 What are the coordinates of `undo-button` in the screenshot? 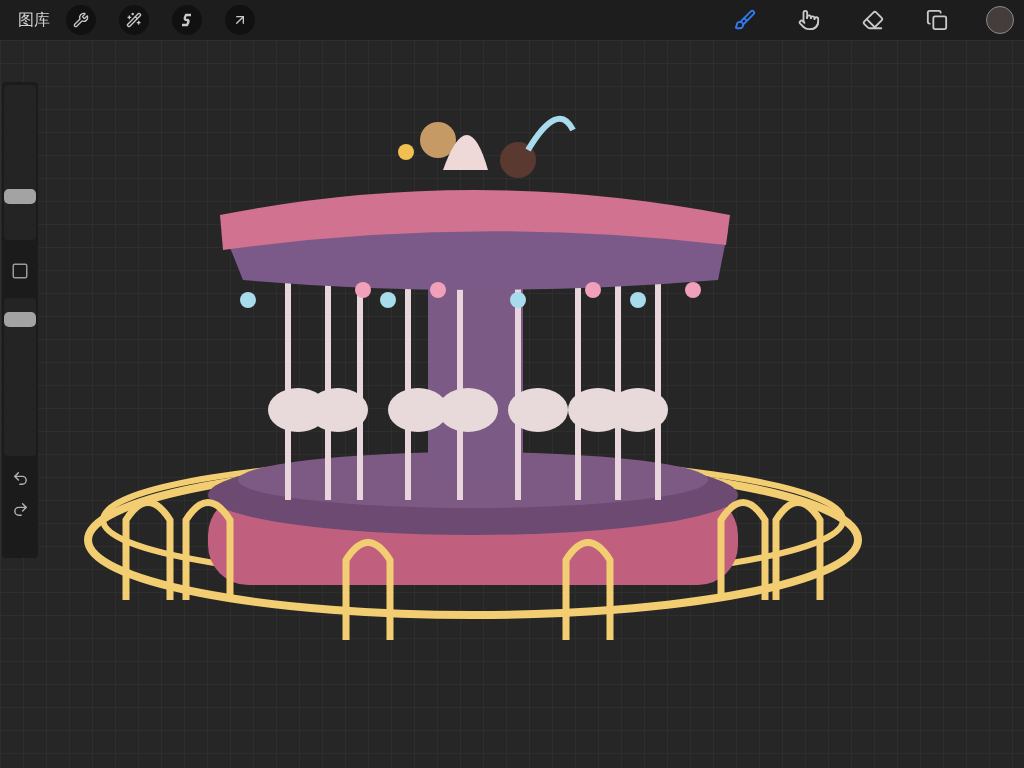 It's located at (20, 478).